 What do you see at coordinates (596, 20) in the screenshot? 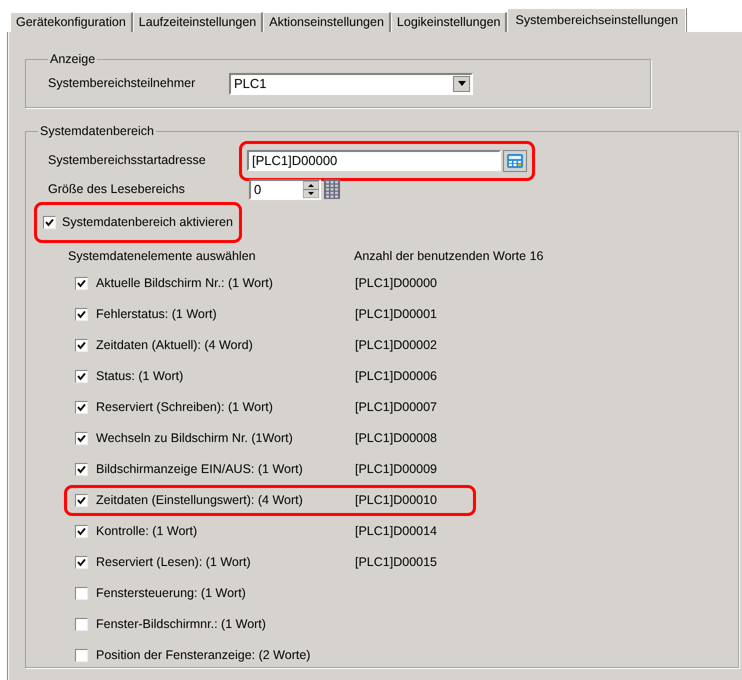
I see `tab: Systembereichseinstellungen` at bounding box center [596, 20].